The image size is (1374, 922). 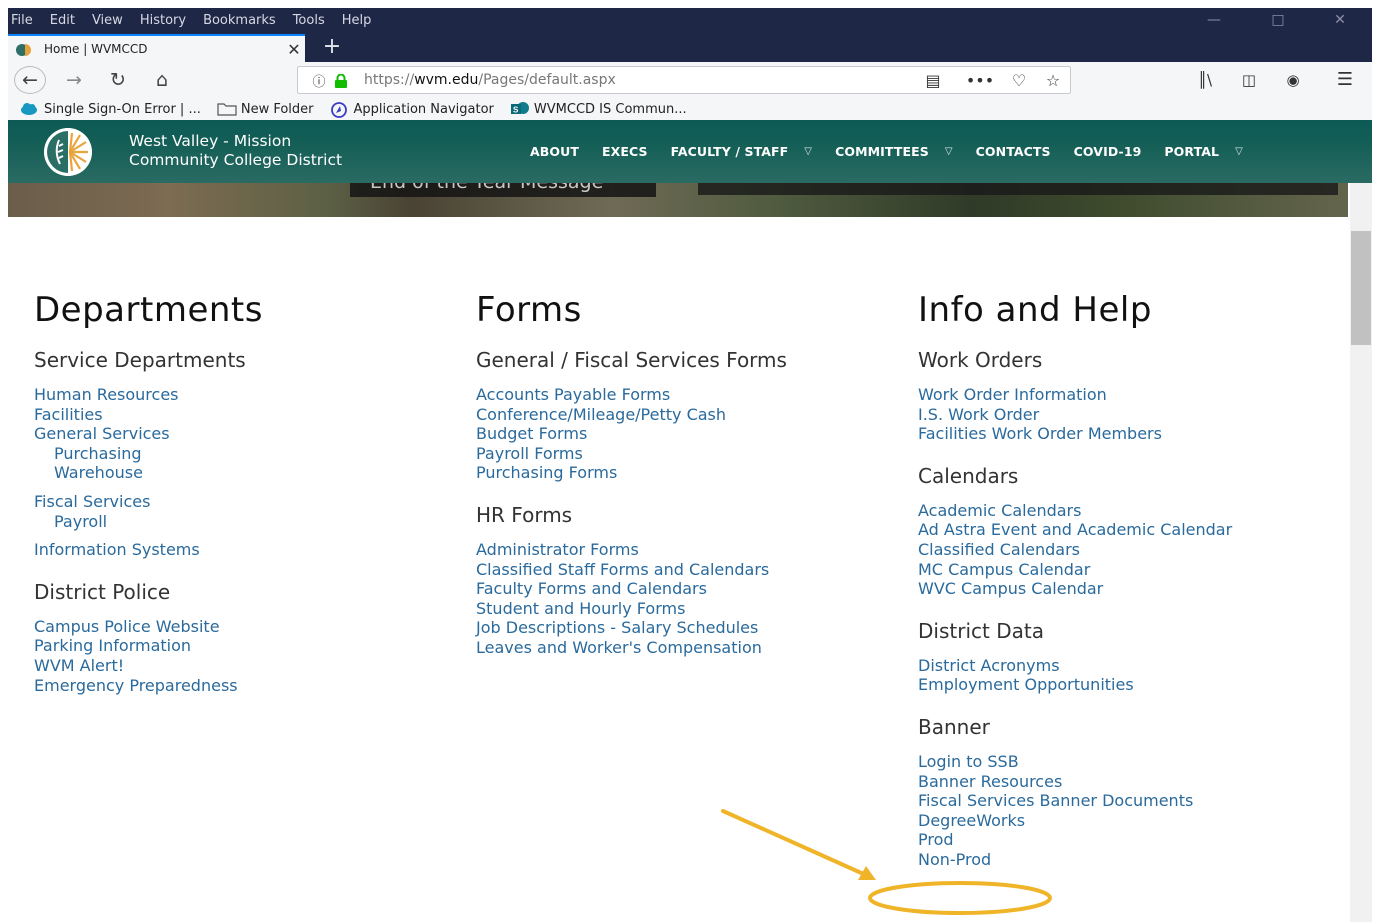 What do you see at coordinates (107, 20) in the screenshot?
I see `menu-view: View` at bounding box center [107, 20].